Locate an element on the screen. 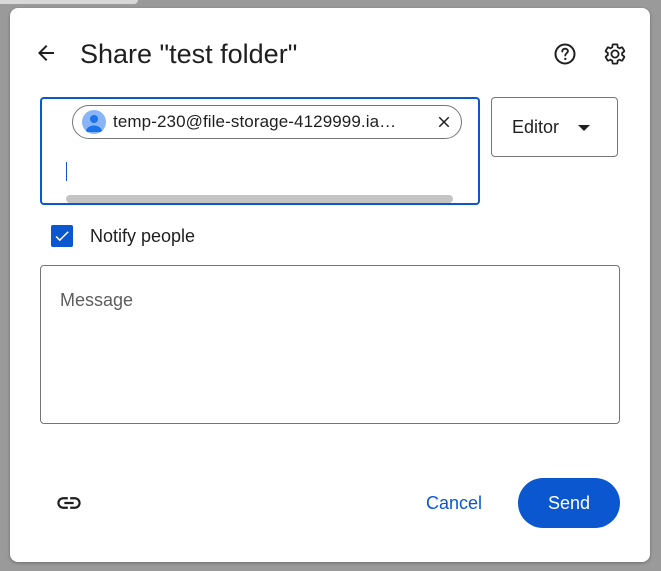 This screenshot has width=661, height=571. message-placeholder: Message is located at coordinates (97, 300).